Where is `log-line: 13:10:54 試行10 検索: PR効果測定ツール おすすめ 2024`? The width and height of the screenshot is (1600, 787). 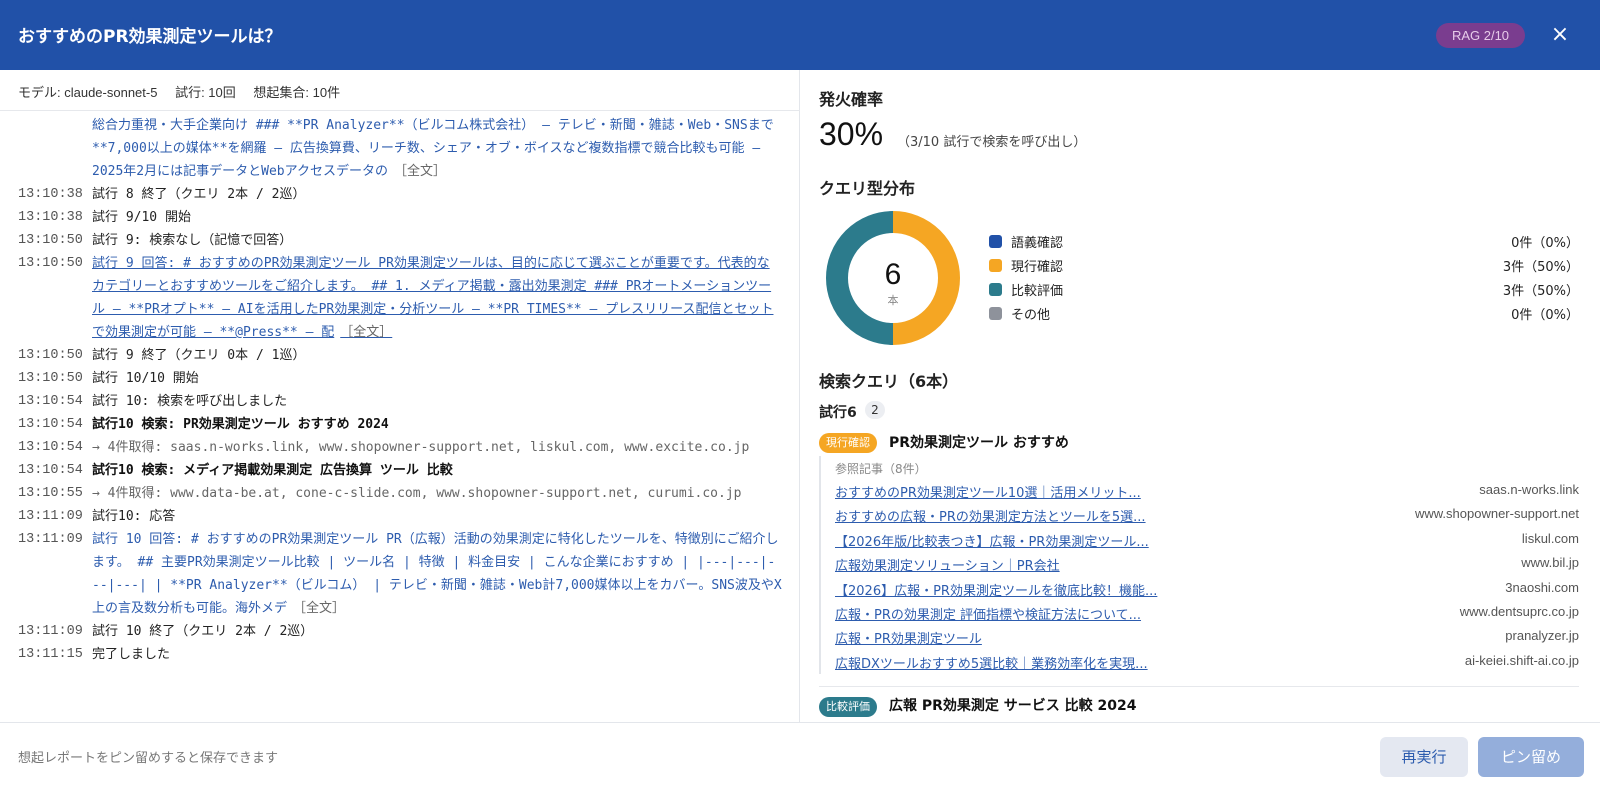 log-line: 13:10:54 試行10 検索: PR効果測定ツール おすすめ 2024 is located at coordinates (400, 424).